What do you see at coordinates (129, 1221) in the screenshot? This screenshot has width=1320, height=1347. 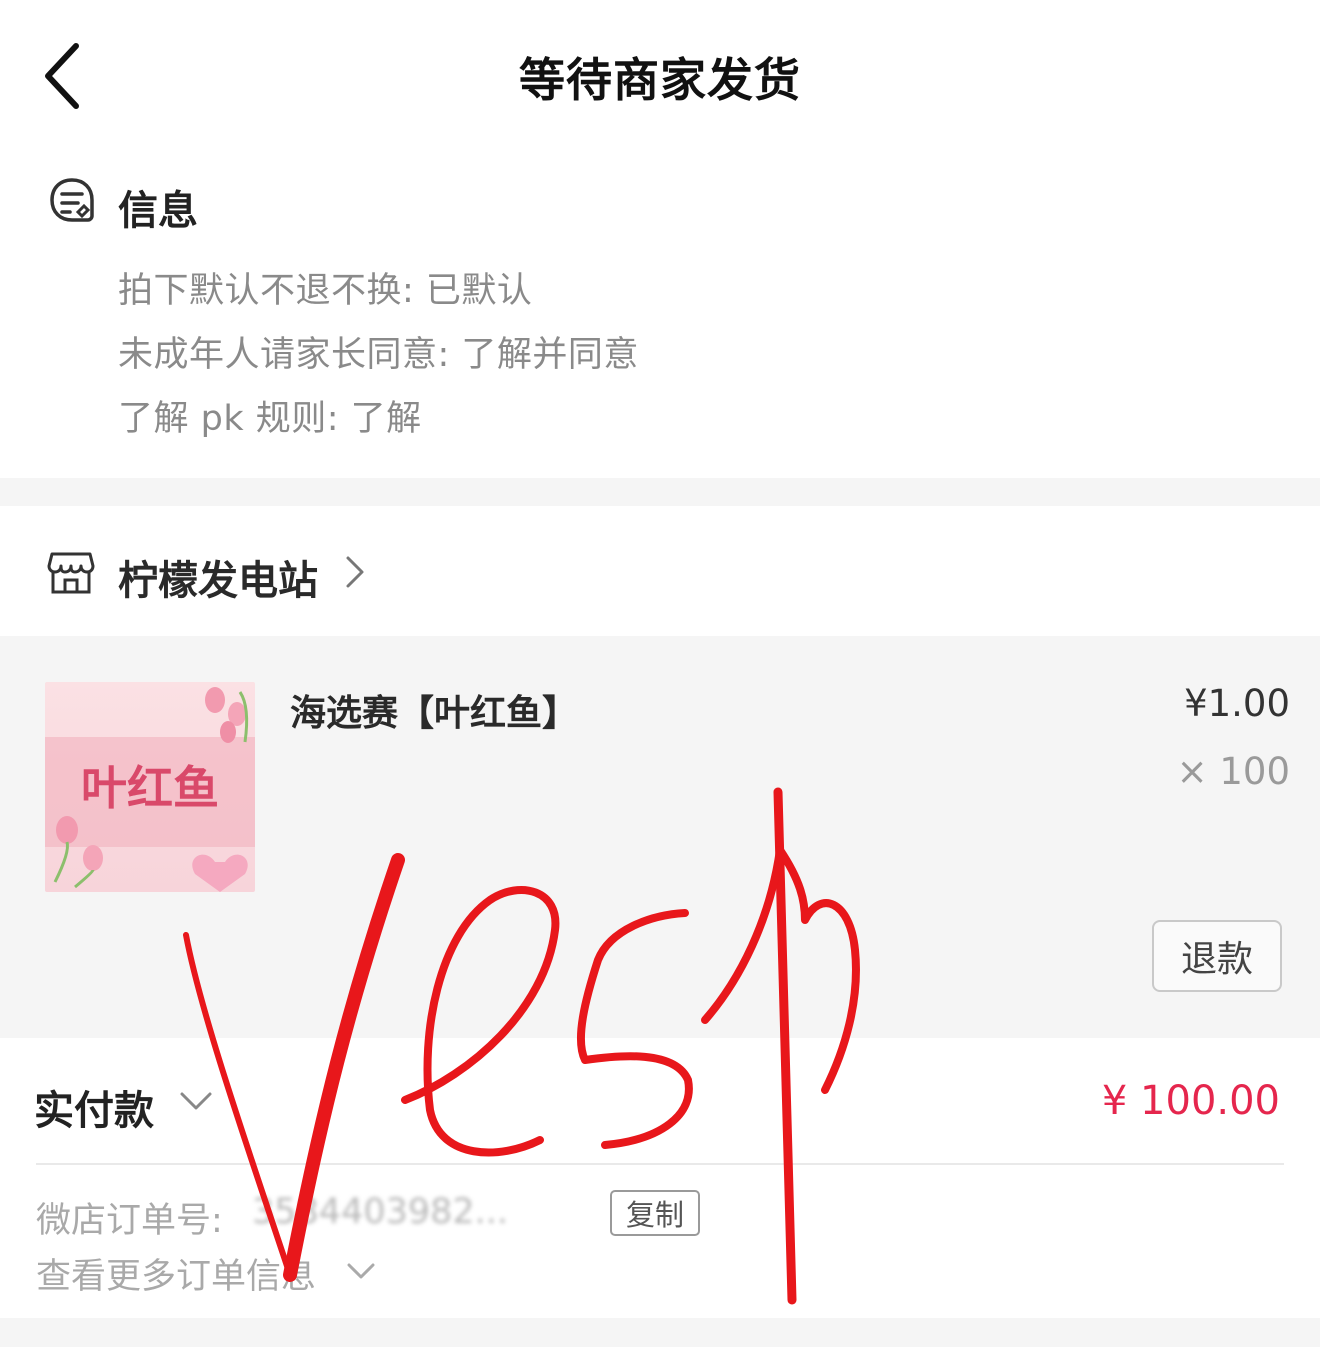 I see `order-number-label: 微店订单号:` at bounding box center [129, 1221].